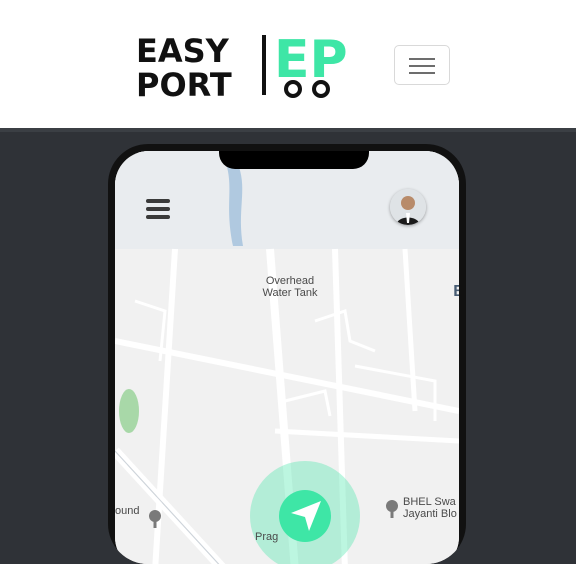  I want to click on map-label-prag: Prag, so click(267, 537).